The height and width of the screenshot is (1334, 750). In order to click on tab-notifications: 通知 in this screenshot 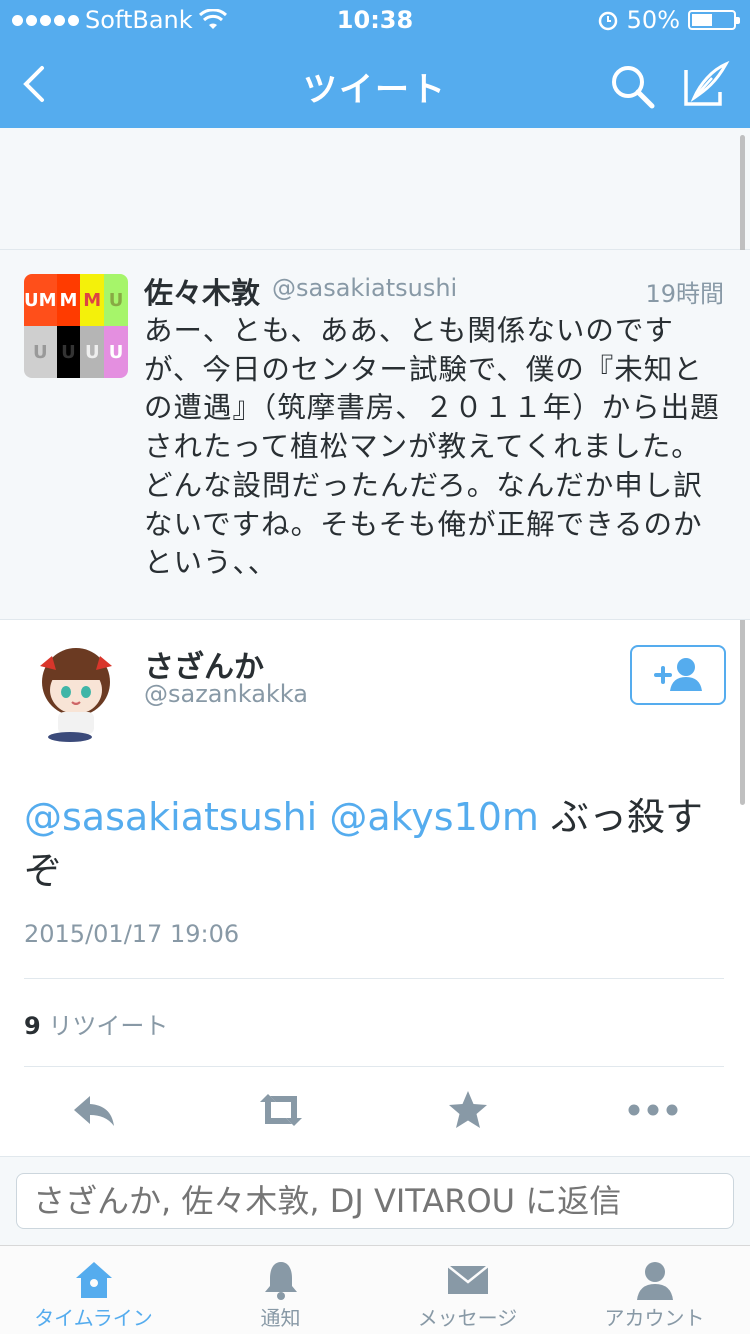, I will do `click(280, 1290)`.